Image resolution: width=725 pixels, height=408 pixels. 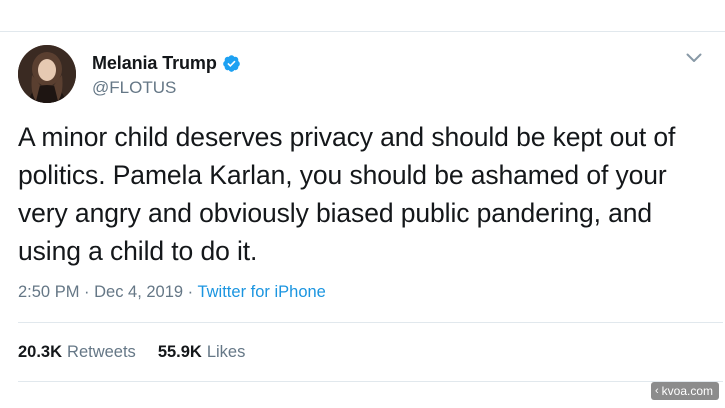 What do you see at coordinates (154, 63) in the screenshot?
I see `author-display-name: Melania Trump` at bounding box center [154, 63].